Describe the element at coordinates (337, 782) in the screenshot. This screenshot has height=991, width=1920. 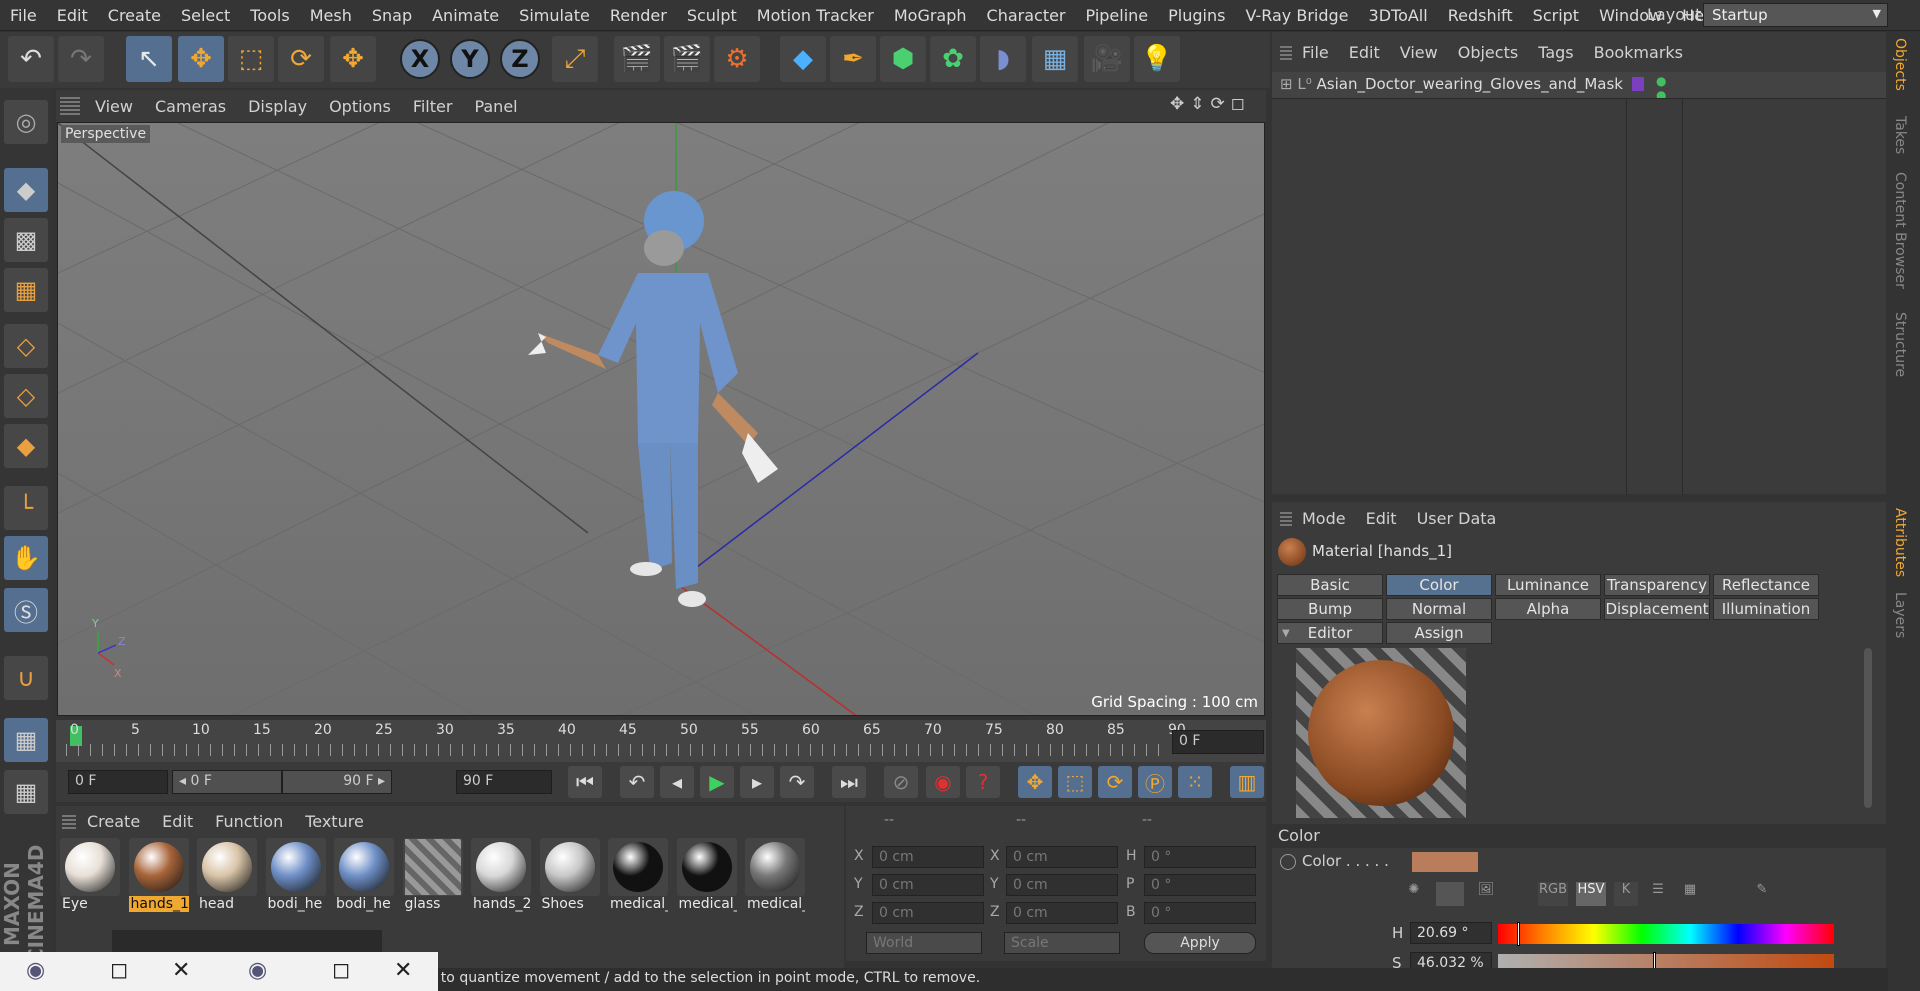
I see `range-end-field: 90 F ▸` at that location.